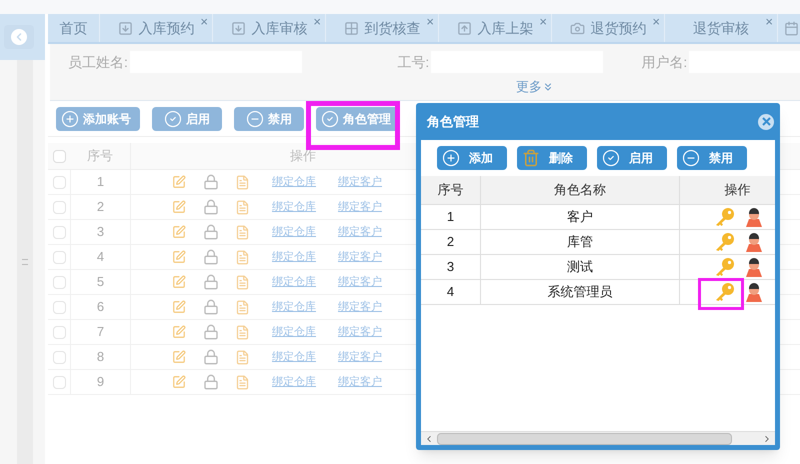 This screenshot has width=800, height=464. I want to click on tab: 退货预约 ×, so click(608, 28).